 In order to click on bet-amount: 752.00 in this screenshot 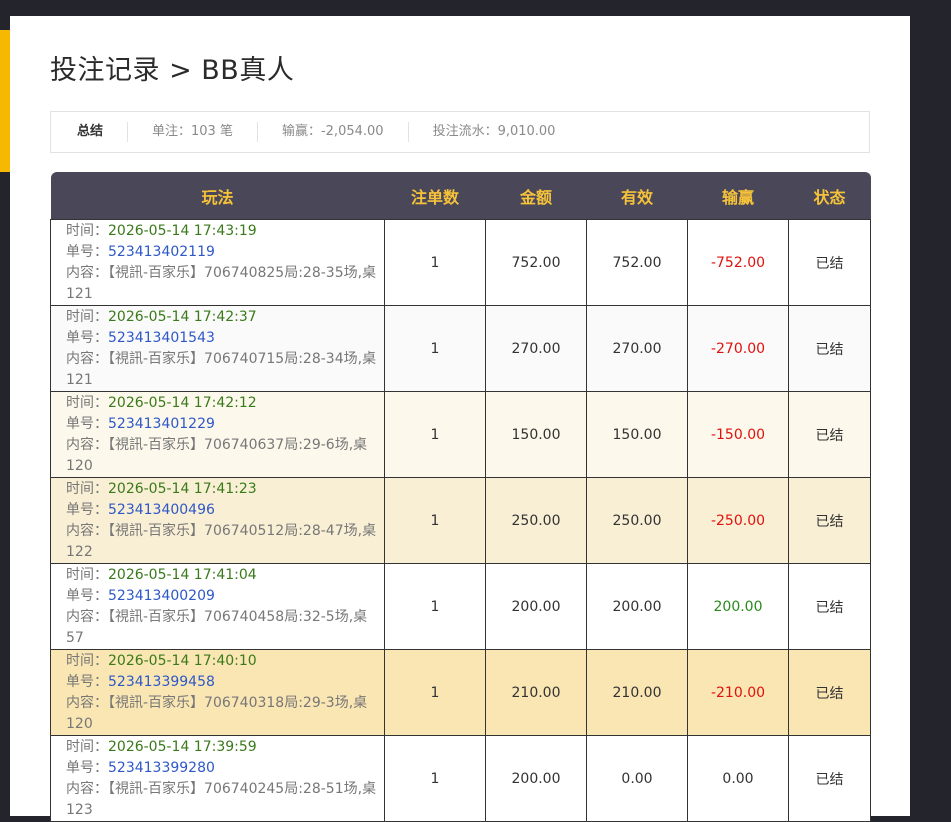, I will do `click(536, 262)`.